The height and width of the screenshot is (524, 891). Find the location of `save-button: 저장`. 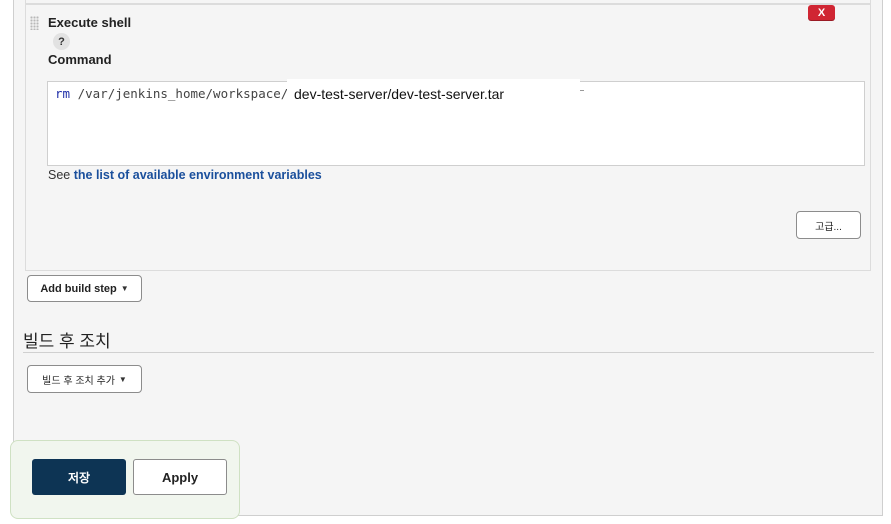

save-button: 저장 is located at coordinates (79, 477).